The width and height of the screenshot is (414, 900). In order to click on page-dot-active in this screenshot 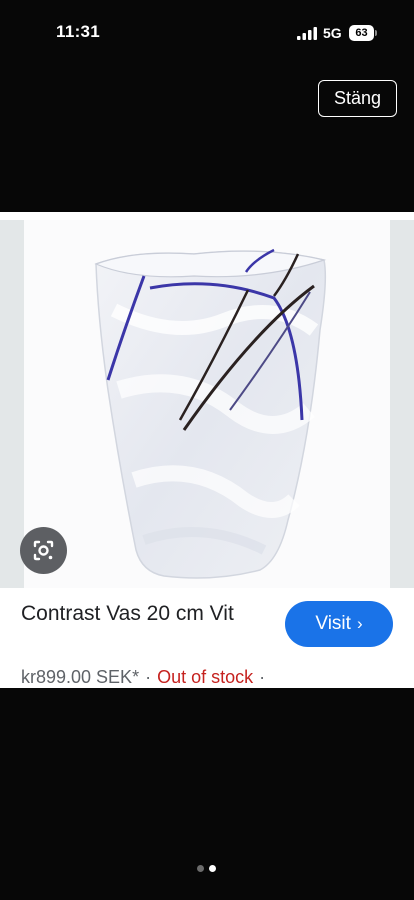, I will do `click(212, 868)`.